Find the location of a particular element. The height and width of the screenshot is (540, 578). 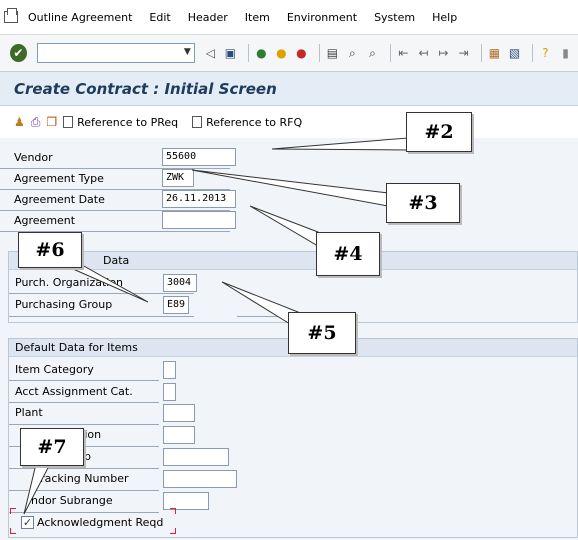

callout-4: #4 is located at coordinates (348, 254).